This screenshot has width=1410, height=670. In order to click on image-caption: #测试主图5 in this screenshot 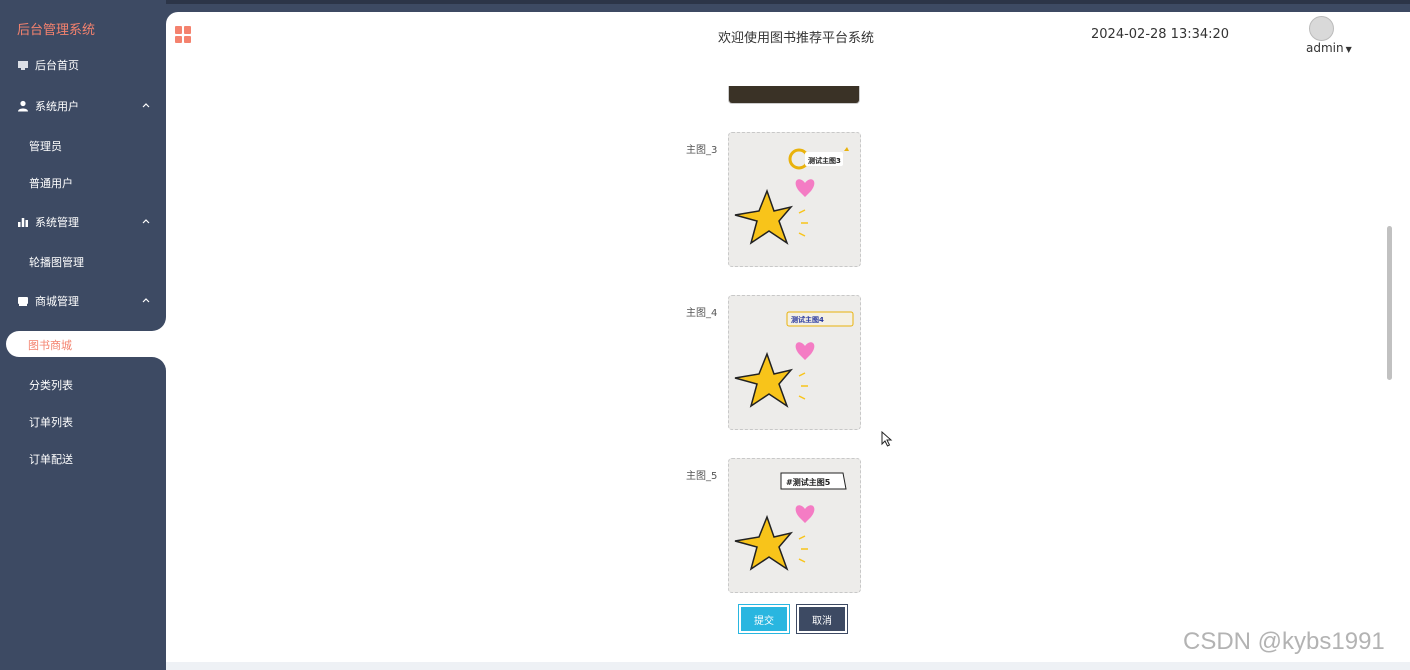, I will do `click(808, 482)`.